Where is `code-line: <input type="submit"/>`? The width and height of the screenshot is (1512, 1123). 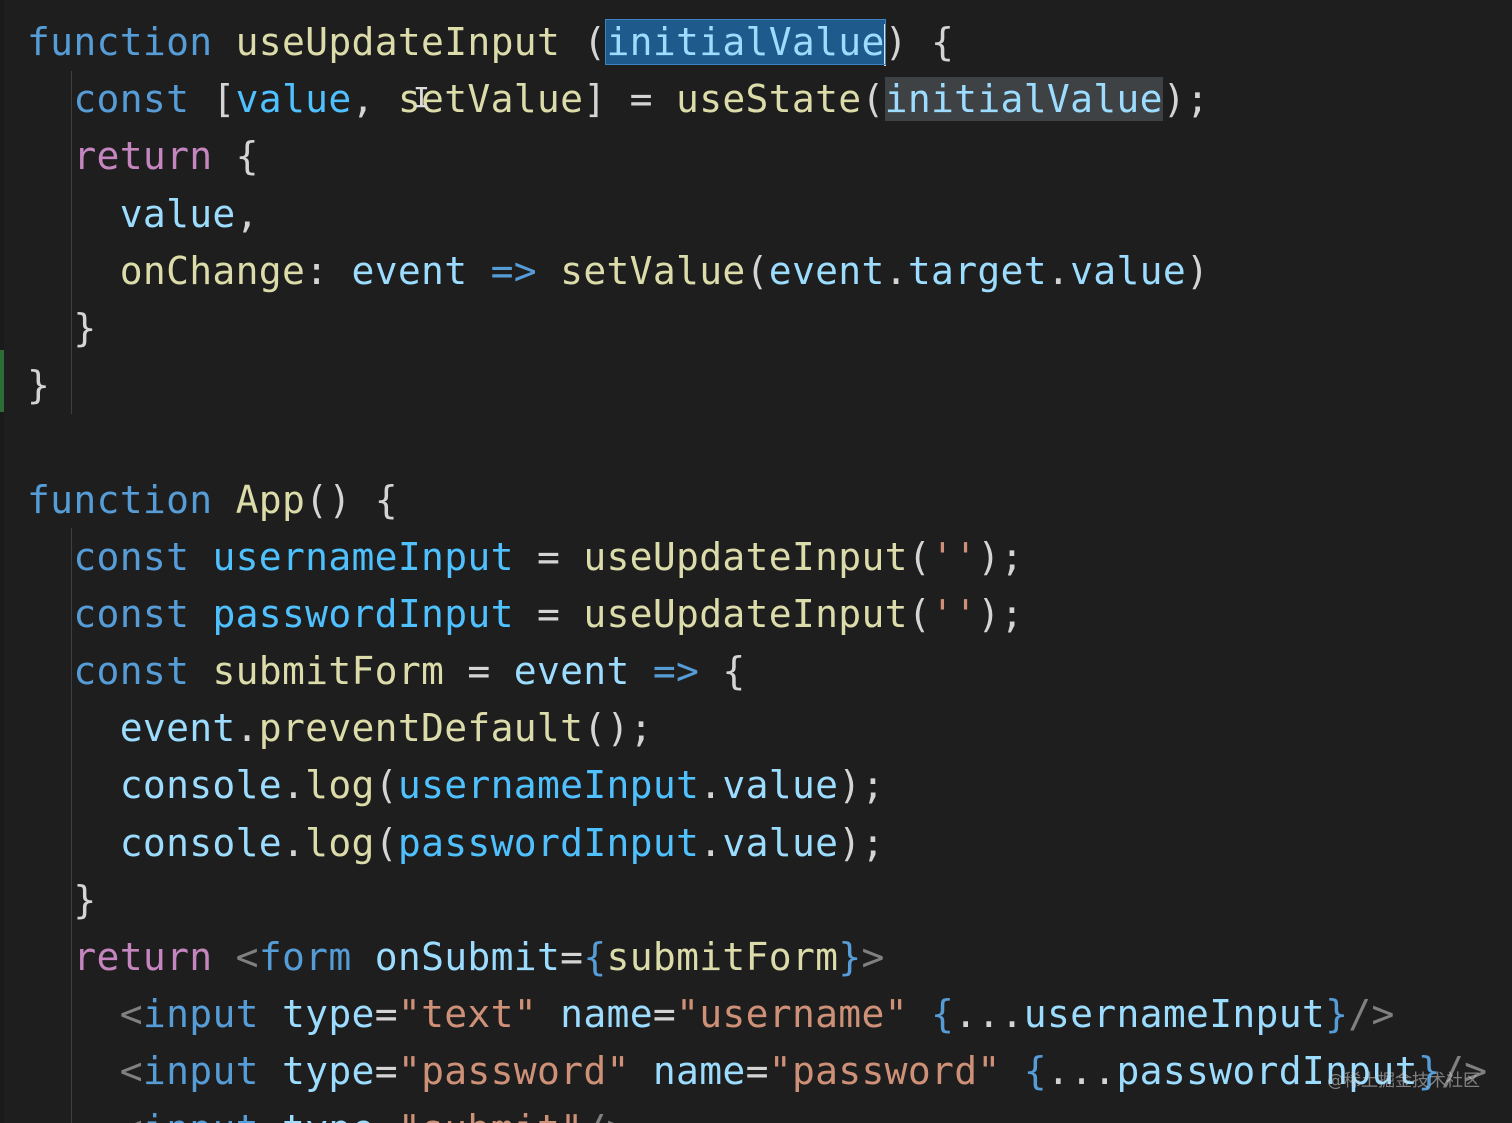
code-line: <input type="submit"/> is located at coordinates (769, 1112).